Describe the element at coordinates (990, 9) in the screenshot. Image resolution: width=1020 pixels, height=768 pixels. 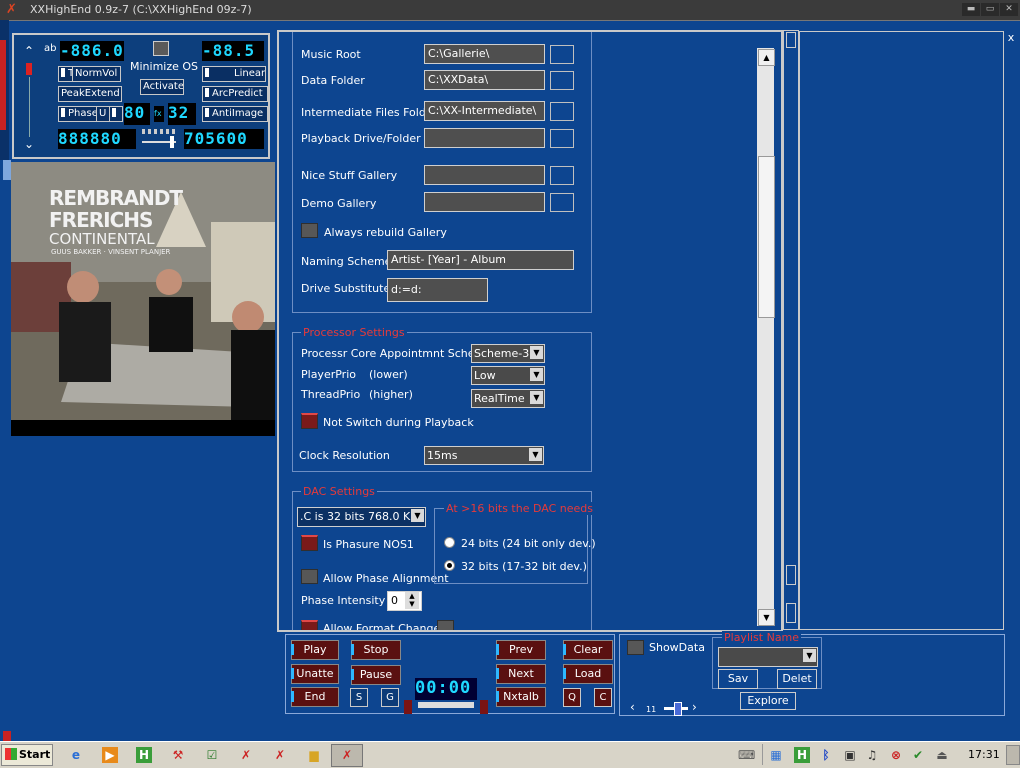
I see `maximize-window-button: ▭` at that location.